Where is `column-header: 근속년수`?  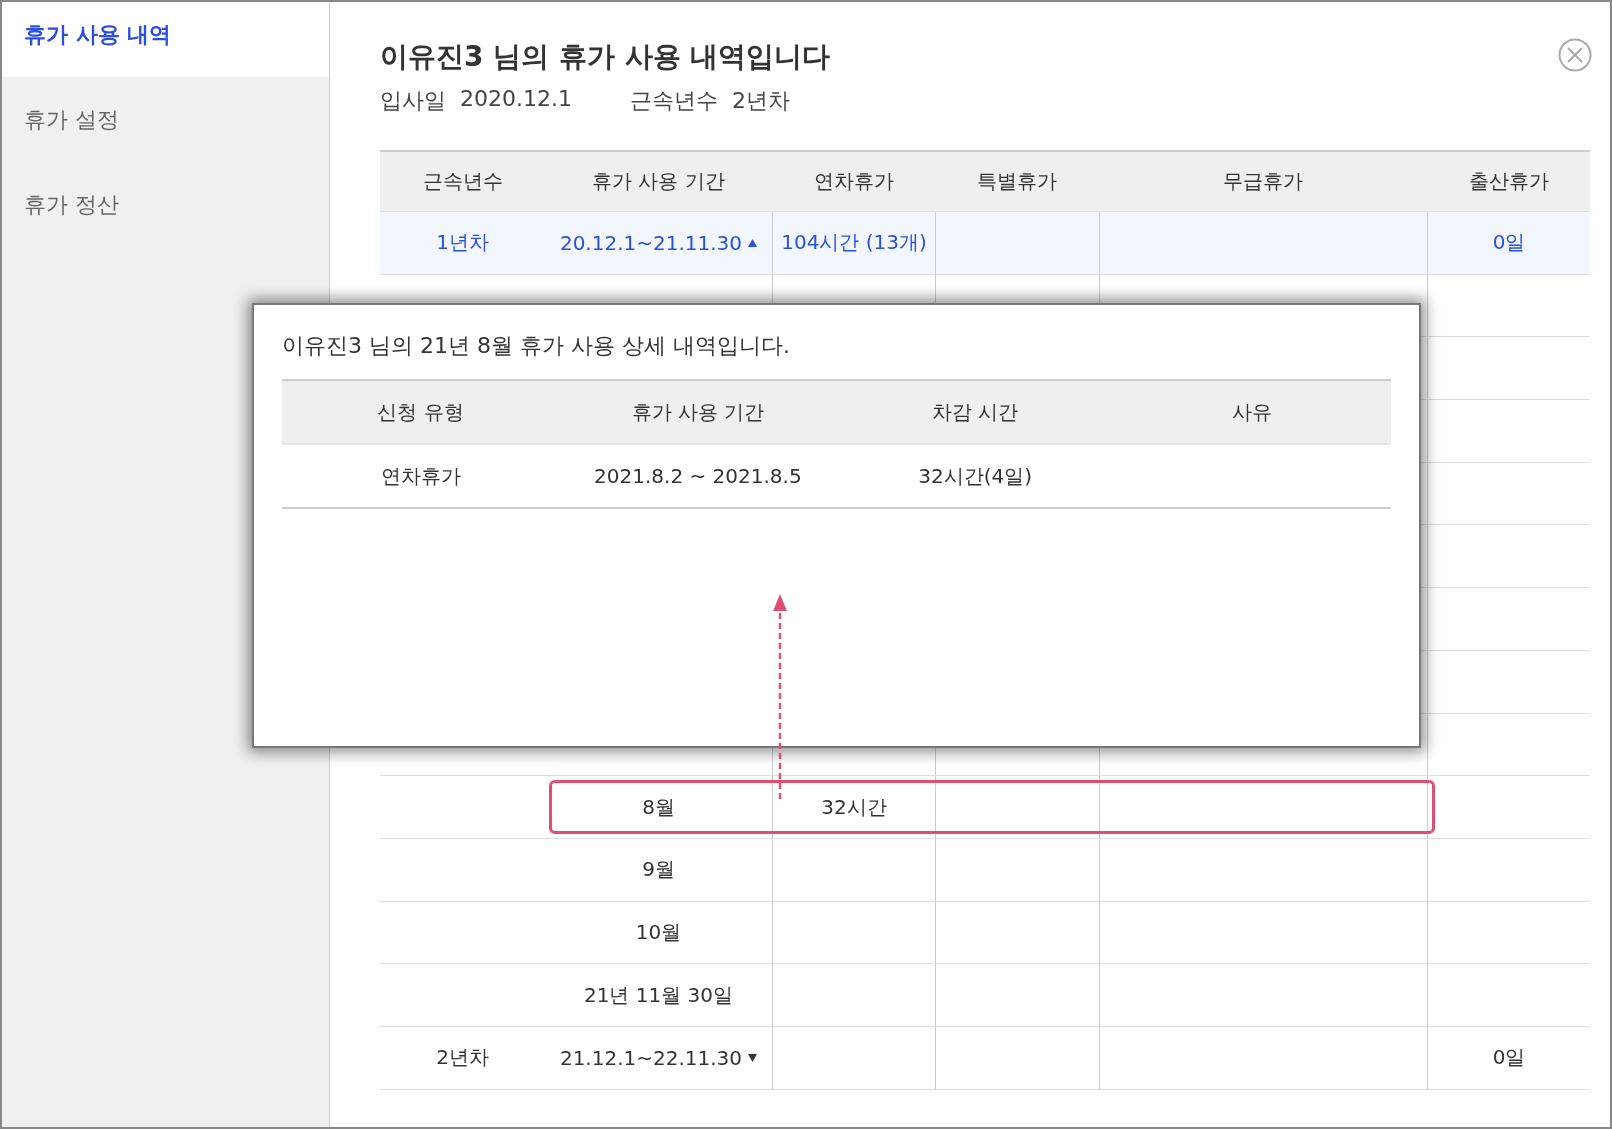 column-header: 근속년수 is located at coordinates (462, 181).